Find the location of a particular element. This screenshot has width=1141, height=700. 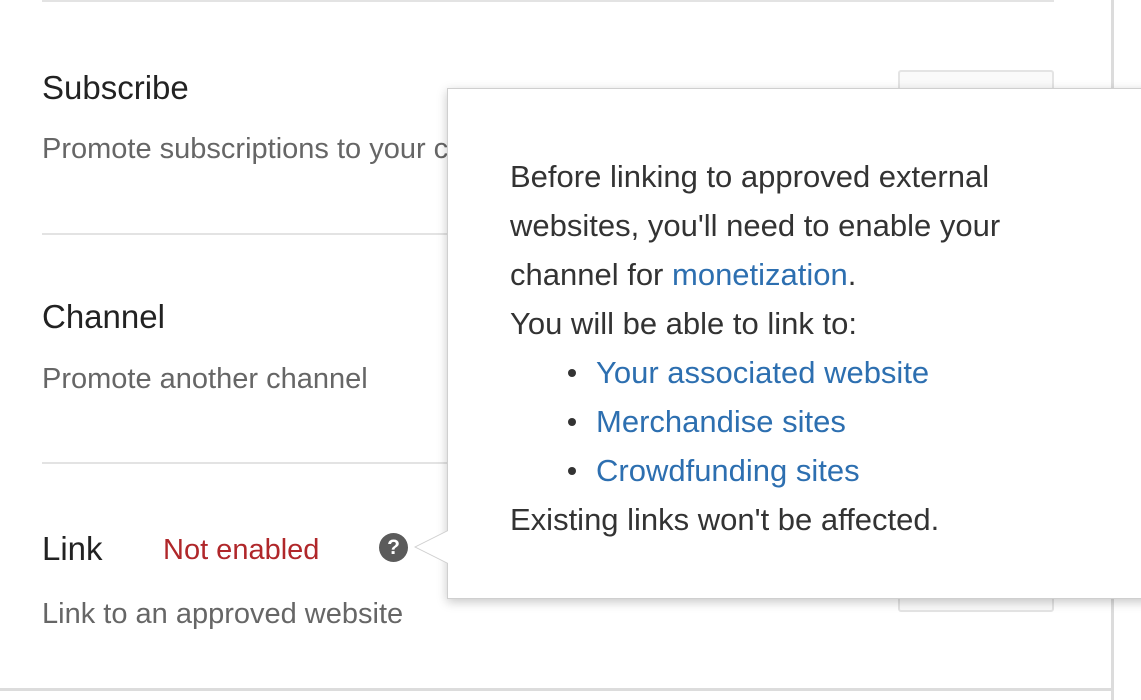

panel-bottom-border is located at coordinates (557, 689).